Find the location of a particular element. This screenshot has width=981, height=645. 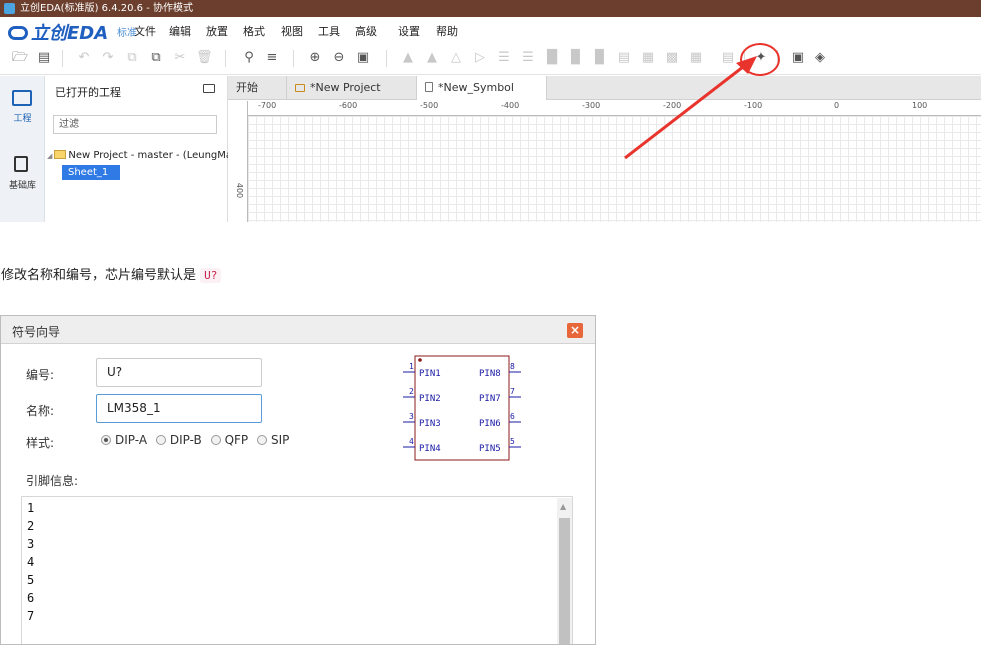

radio-qfp: QFP is located at coordinates (229, 440).